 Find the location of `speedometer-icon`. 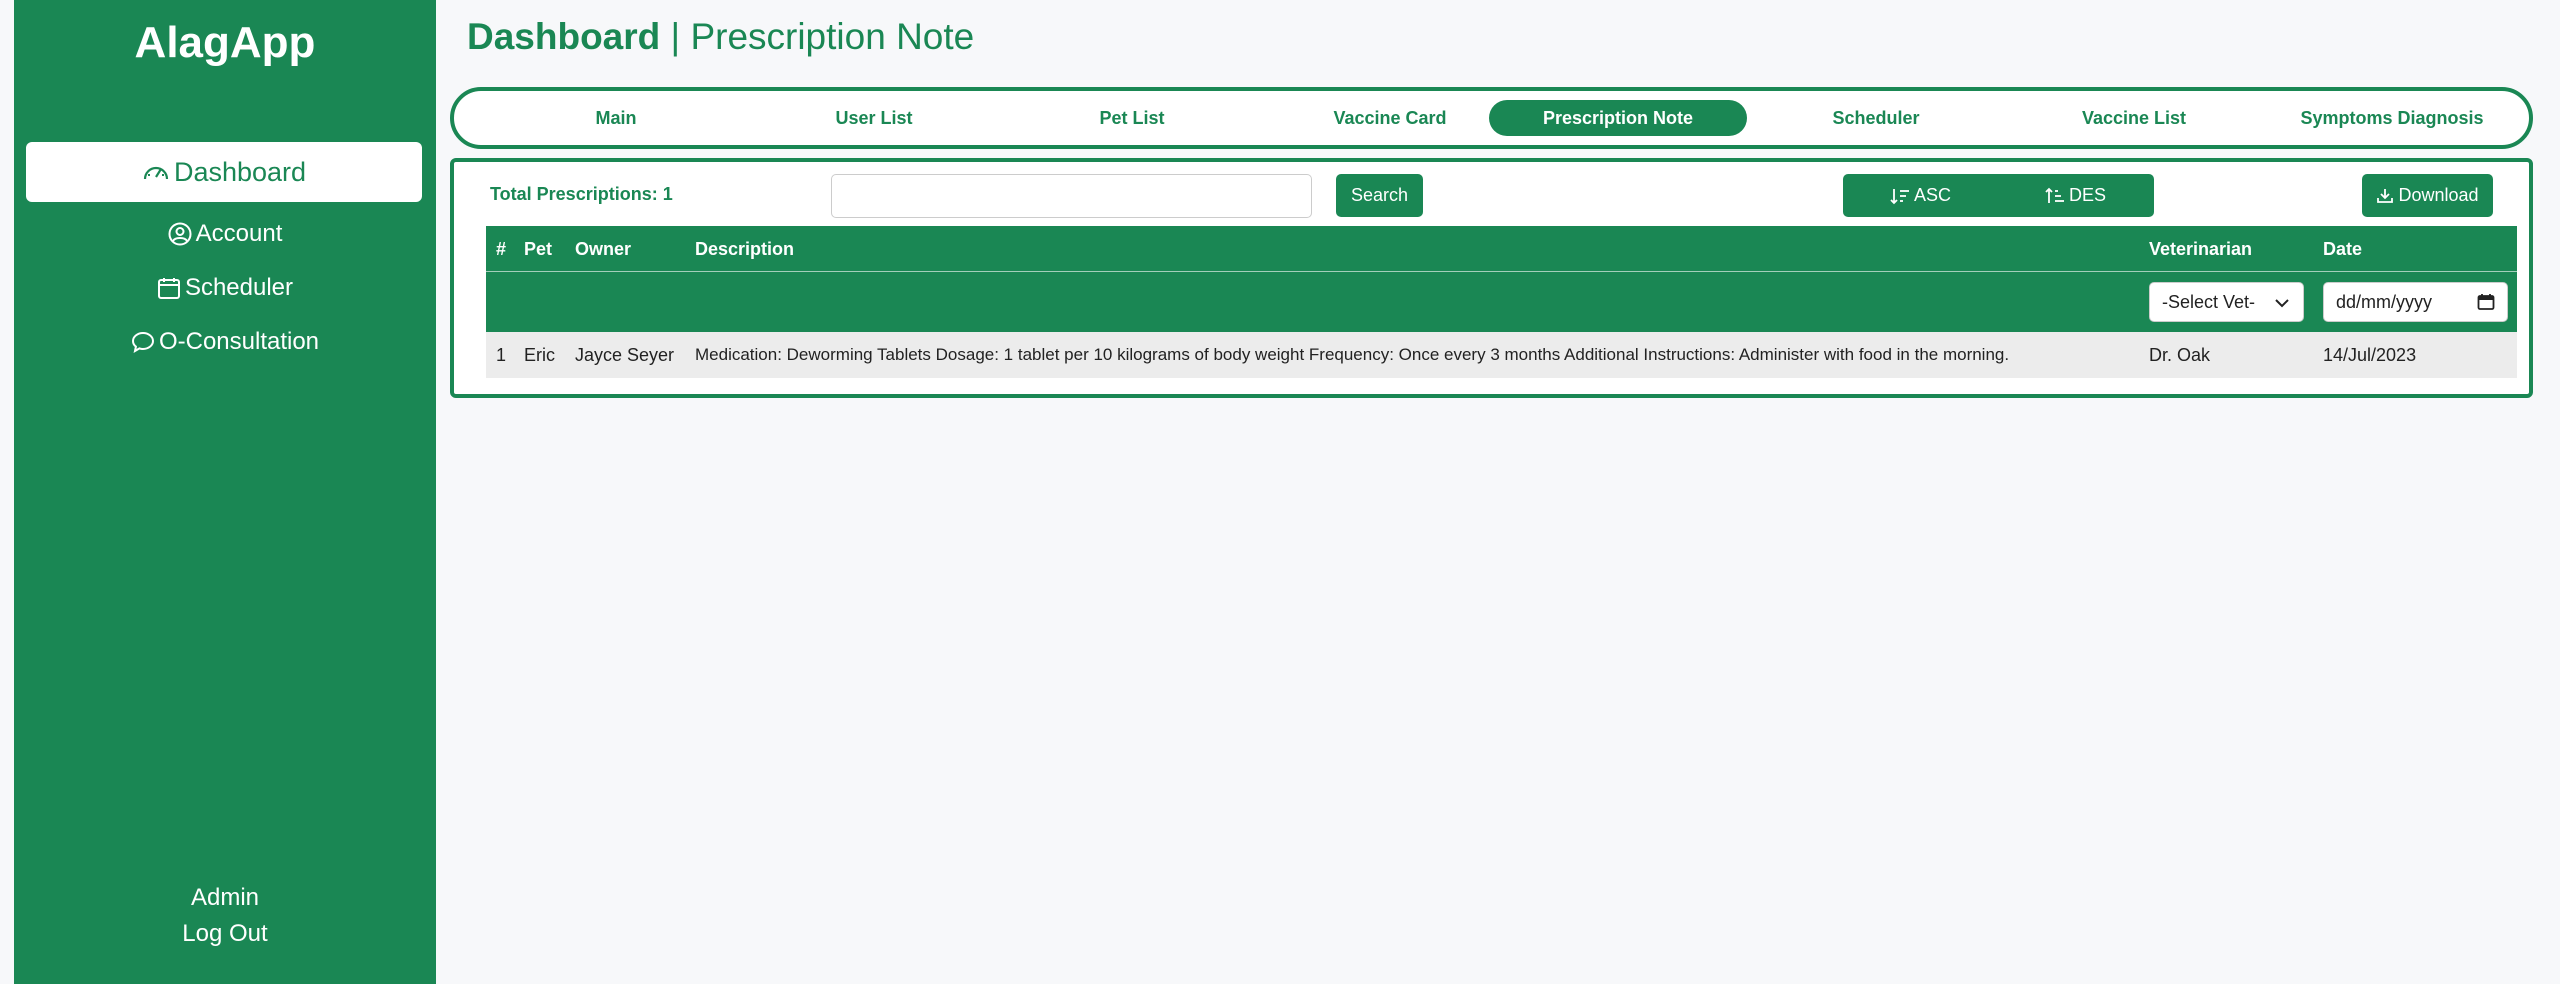

speedometer-icon is located at coordinates (156, 173).